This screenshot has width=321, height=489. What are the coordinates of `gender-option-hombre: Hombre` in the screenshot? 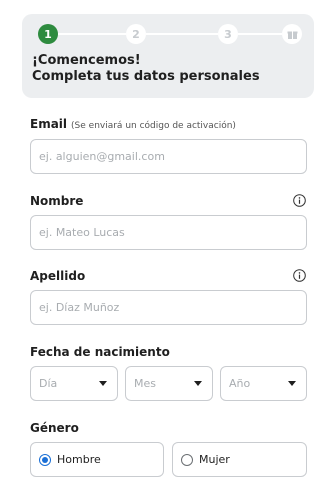 It's located at (97, 459).